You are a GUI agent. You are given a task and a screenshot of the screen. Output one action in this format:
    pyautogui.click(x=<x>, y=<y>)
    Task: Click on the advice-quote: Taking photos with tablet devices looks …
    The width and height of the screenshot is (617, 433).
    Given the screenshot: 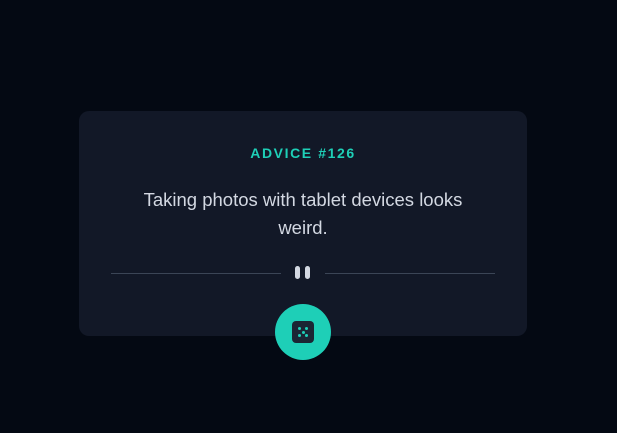 What is the action you would take?
    pyautogui.click(x=303, y=213)
    